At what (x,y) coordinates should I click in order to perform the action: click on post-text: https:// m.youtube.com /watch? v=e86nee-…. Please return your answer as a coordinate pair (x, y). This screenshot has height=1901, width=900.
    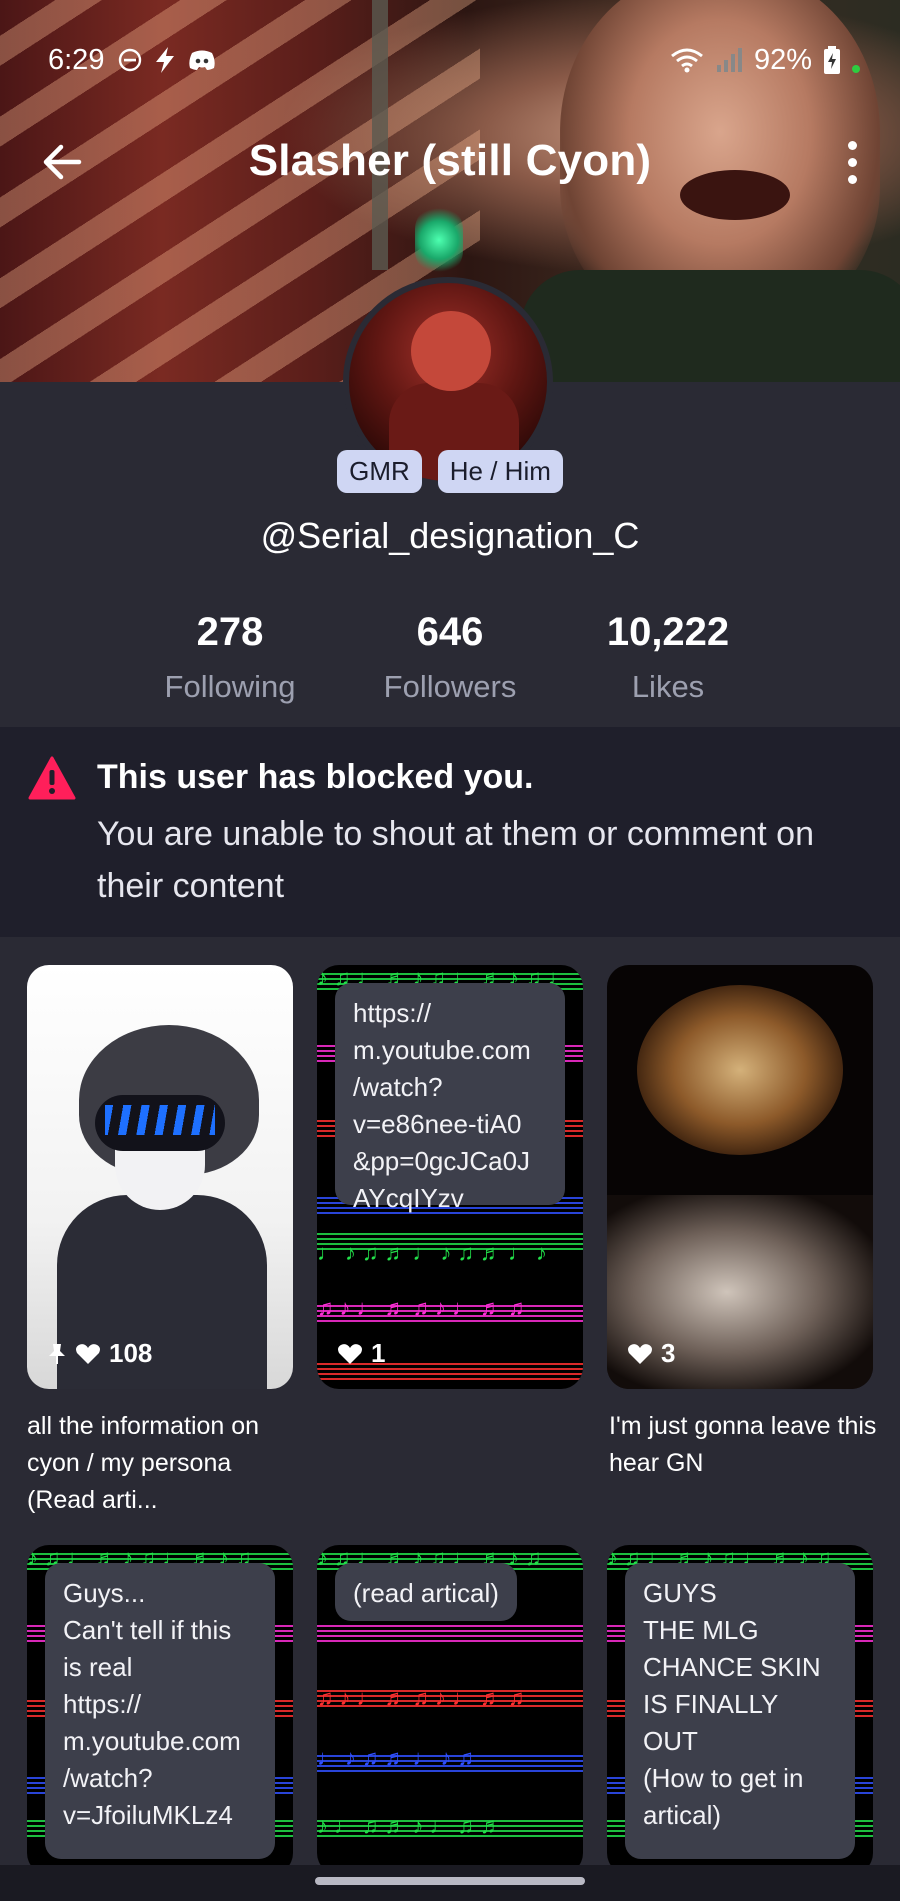
    Looking at the image, I should click on (450, 1098).